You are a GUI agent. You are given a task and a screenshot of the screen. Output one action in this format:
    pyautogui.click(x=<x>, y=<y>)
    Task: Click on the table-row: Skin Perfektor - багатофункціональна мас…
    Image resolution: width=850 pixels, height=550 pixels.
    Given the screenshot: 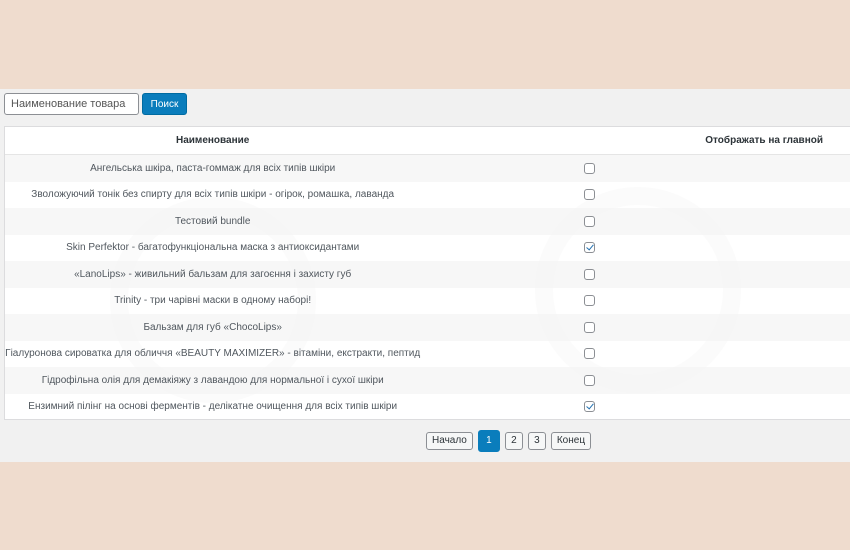 What is the action you would take?
    pyautogui.click(x=427, y=247)
    